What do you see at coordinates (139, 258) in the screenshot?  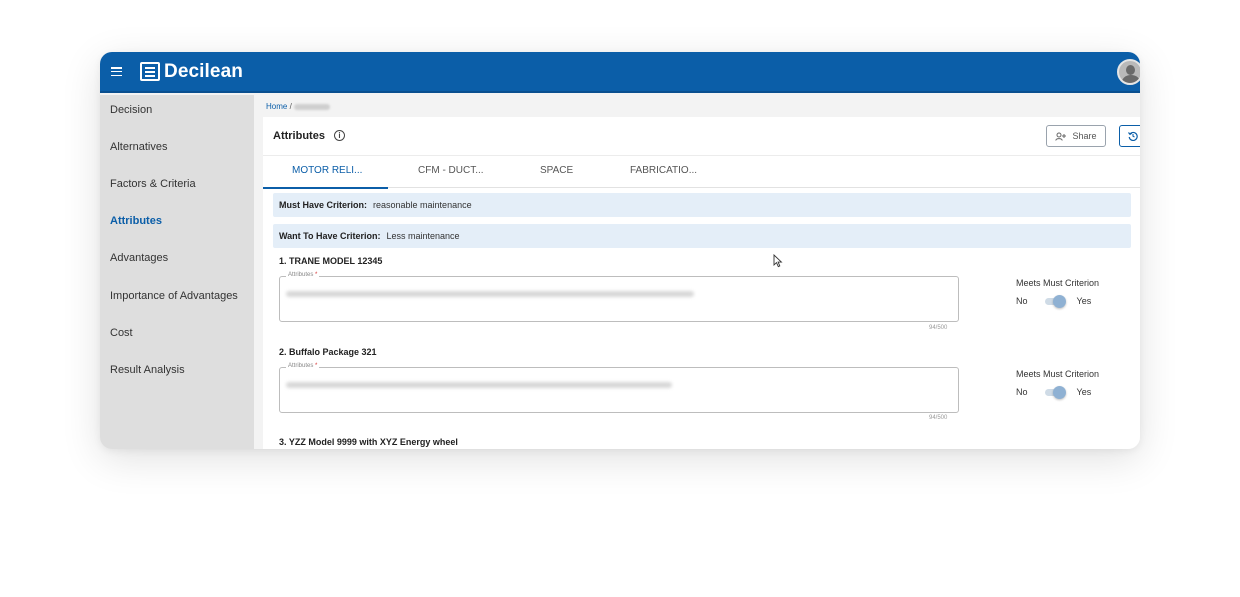 I see `sidebar-item-advantages: Advantages` at bounding box center [139, 258].